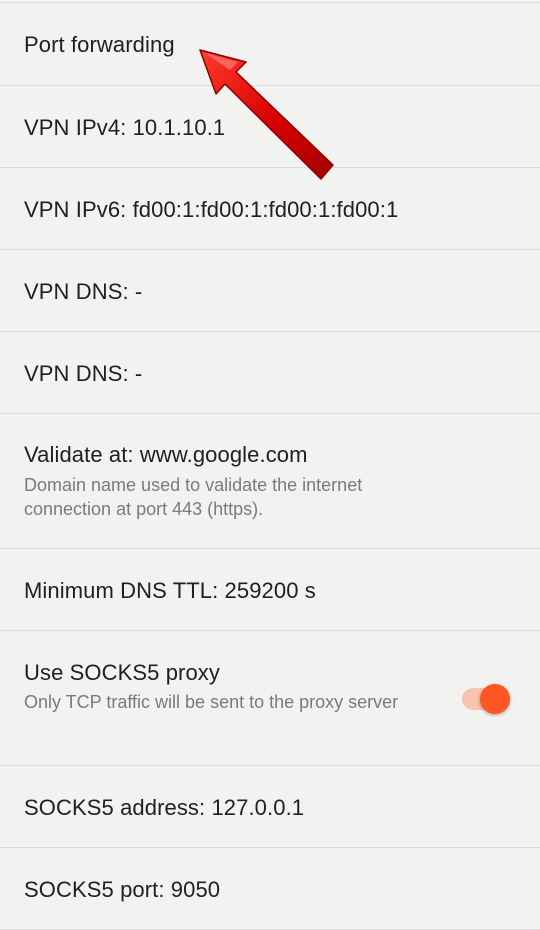 The image size is (540, 930). What do you see at coordinates (125, 127) in the screenshot?
I see `setting-vpn-ipv4-title: VPN IPv4: 10.1.10.1` at bounding box center [125, 127].